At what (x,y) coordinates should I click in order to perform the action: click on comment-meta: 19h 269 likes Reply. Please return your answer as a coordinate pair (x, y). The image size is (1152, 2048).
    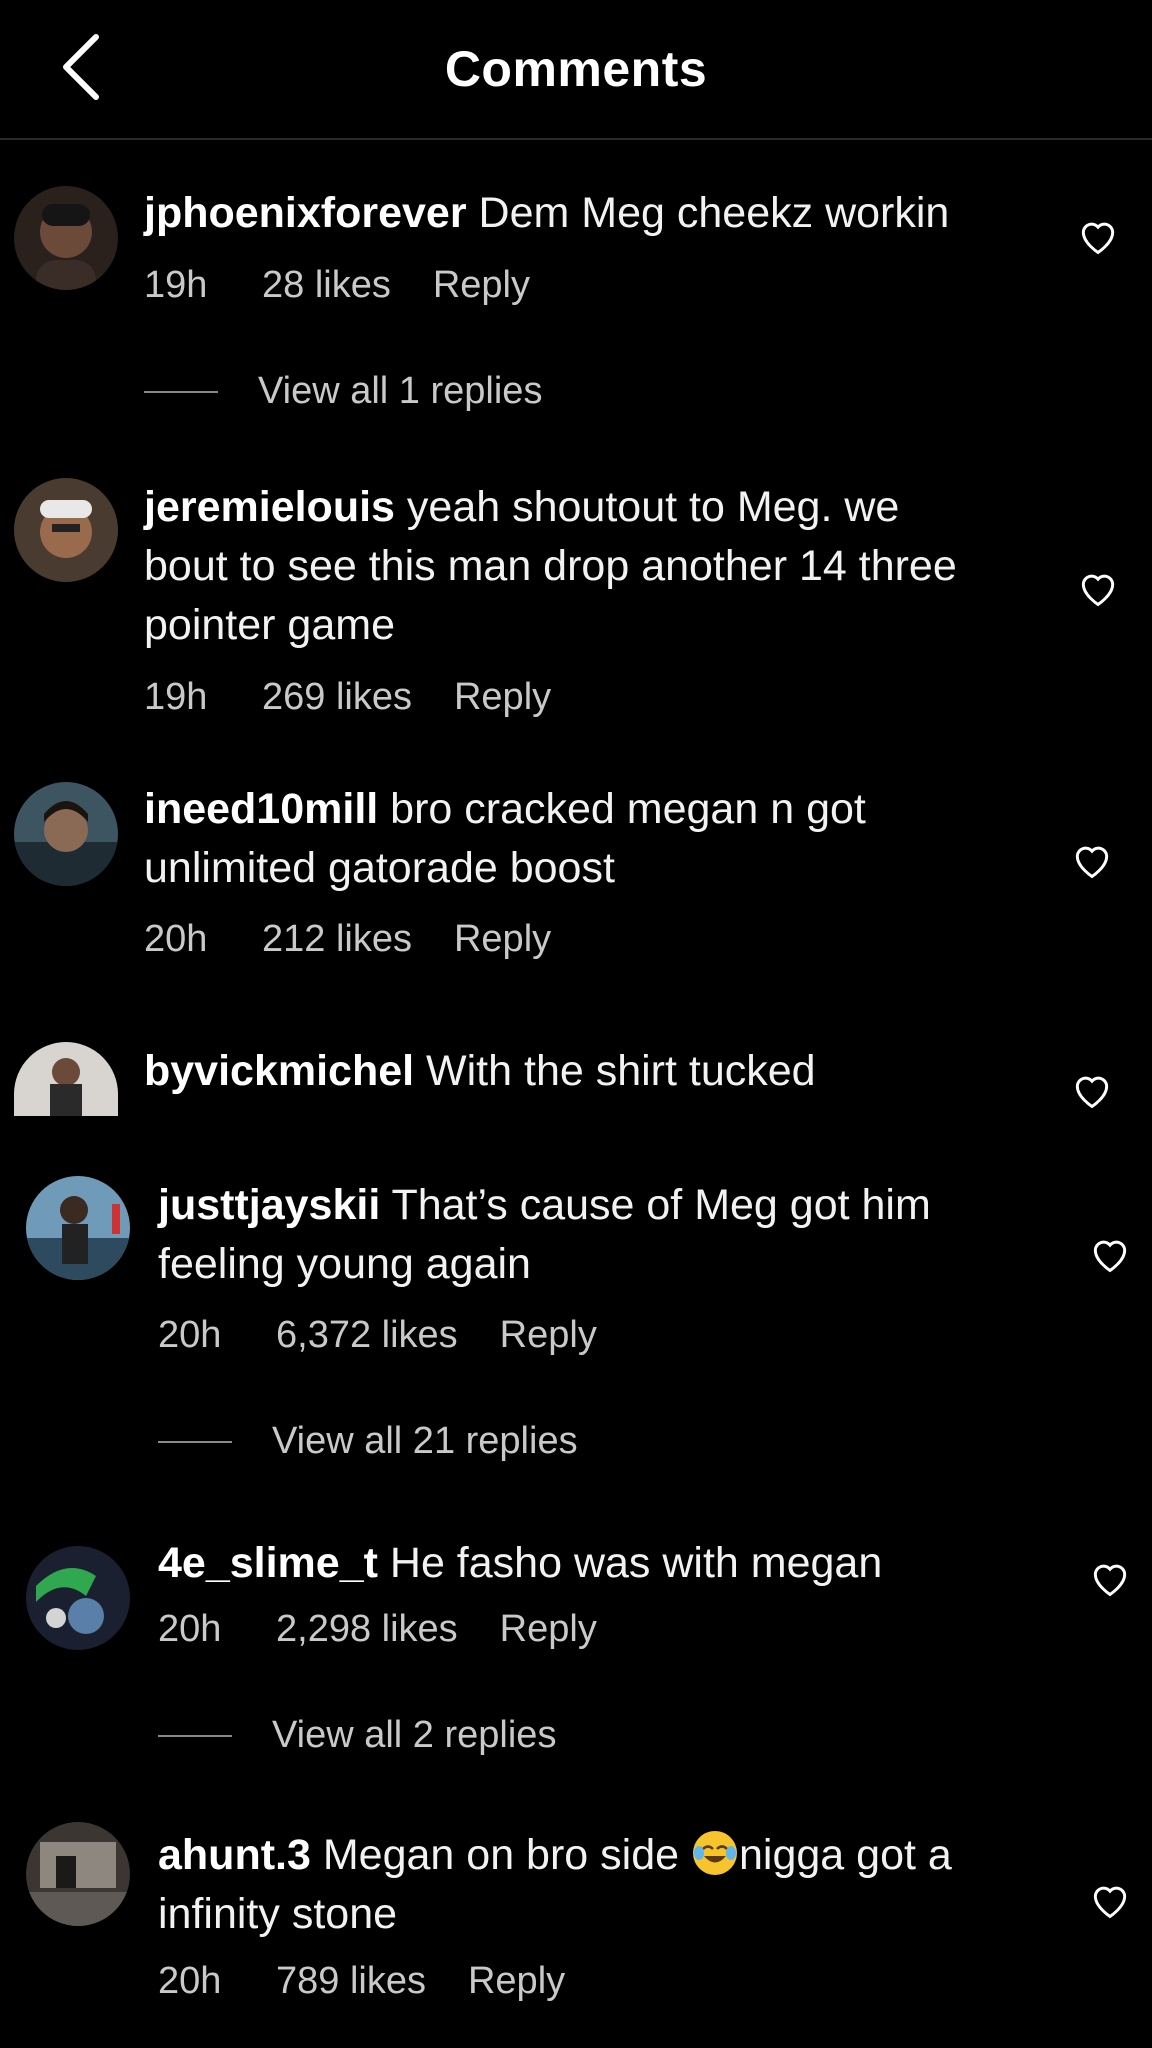
    Looking at the image, I should click on (347, 697).